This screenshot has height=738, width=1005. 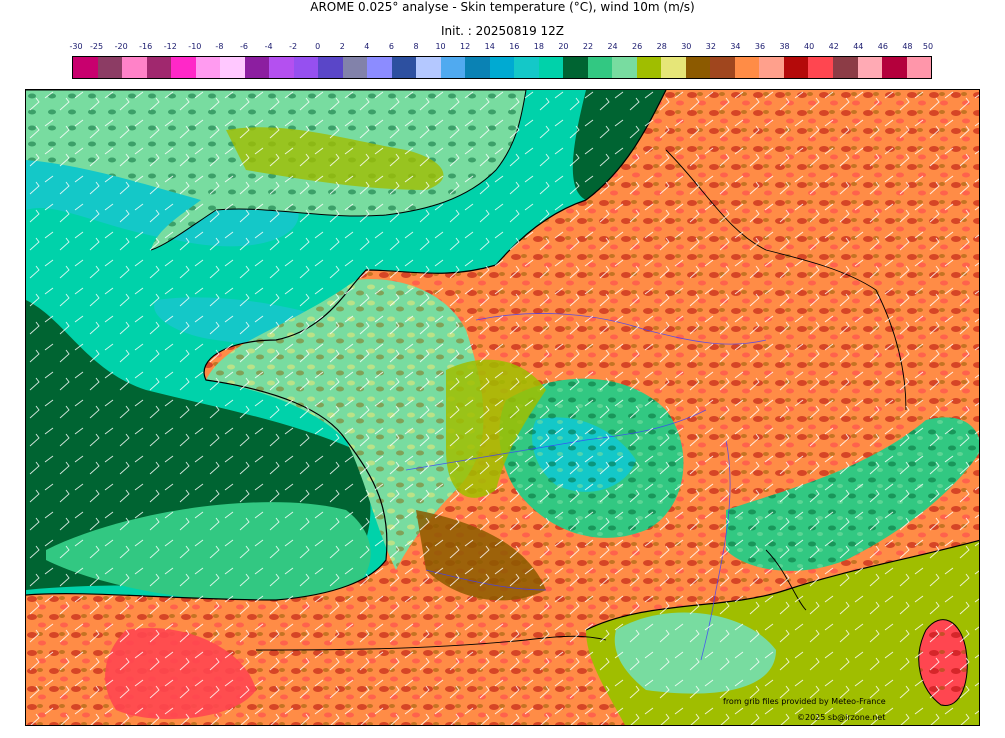 I want to click on colorbar-tick-label: 6, so click(x=391, y=46).